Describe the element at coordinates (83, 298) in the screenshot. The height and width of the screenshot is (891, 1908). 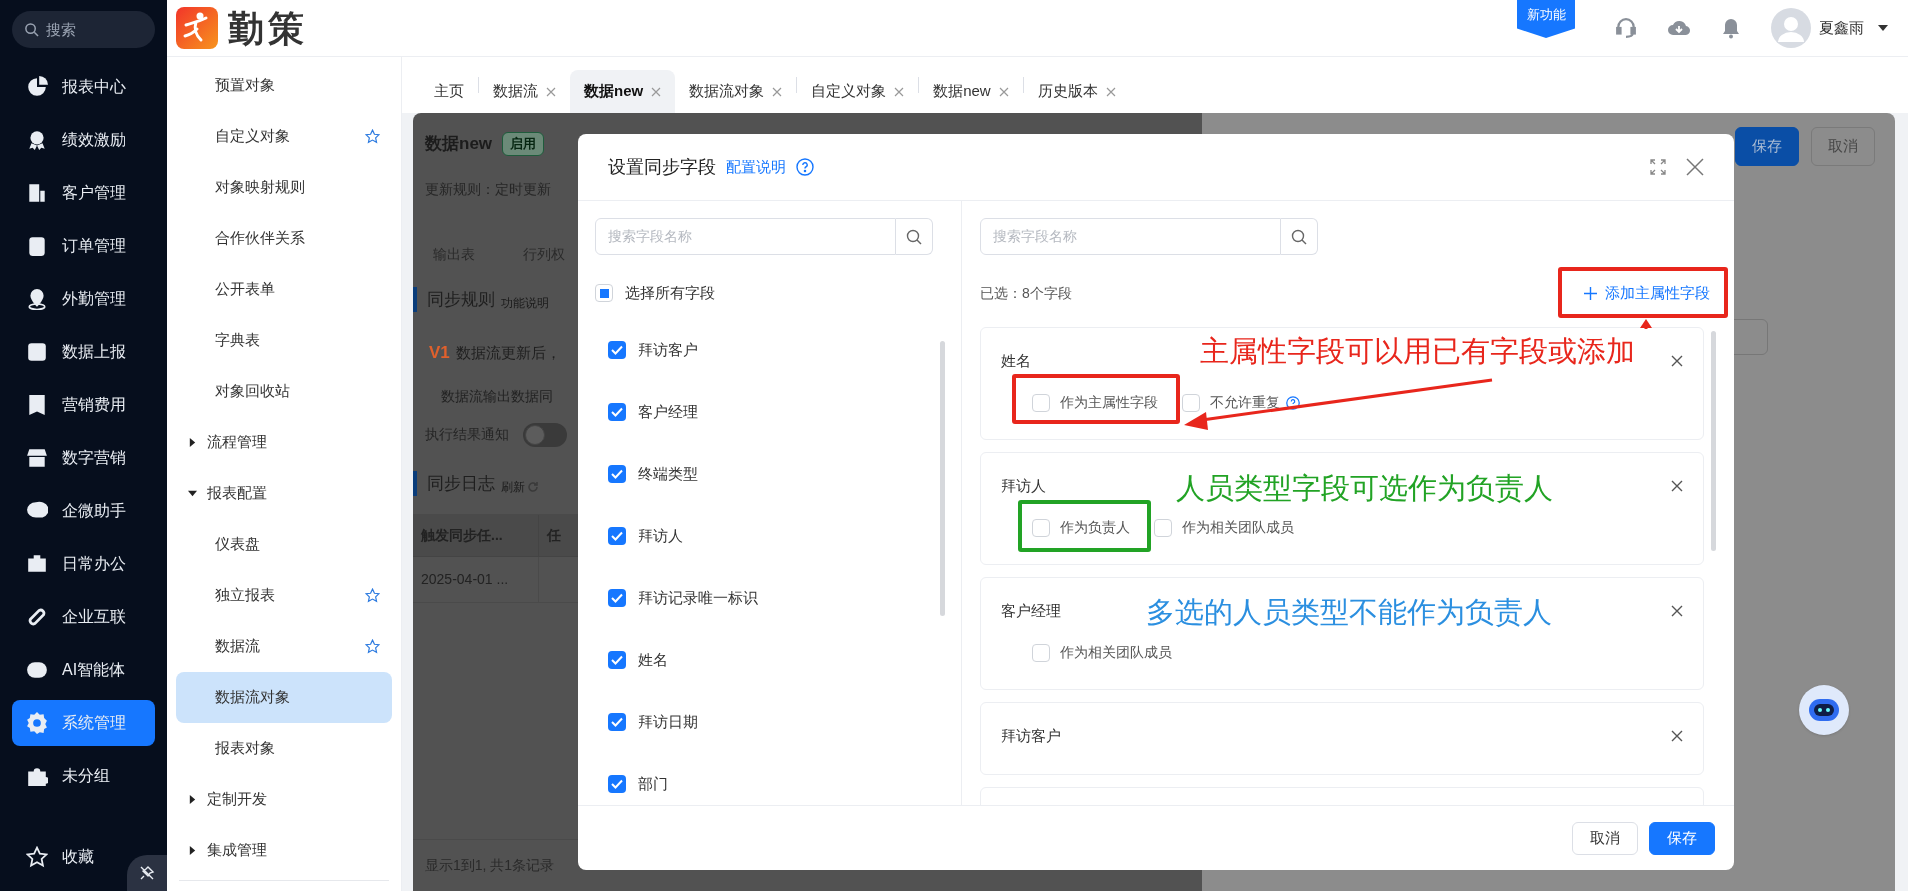
I see `nav-item: 外勤管理` at that location.